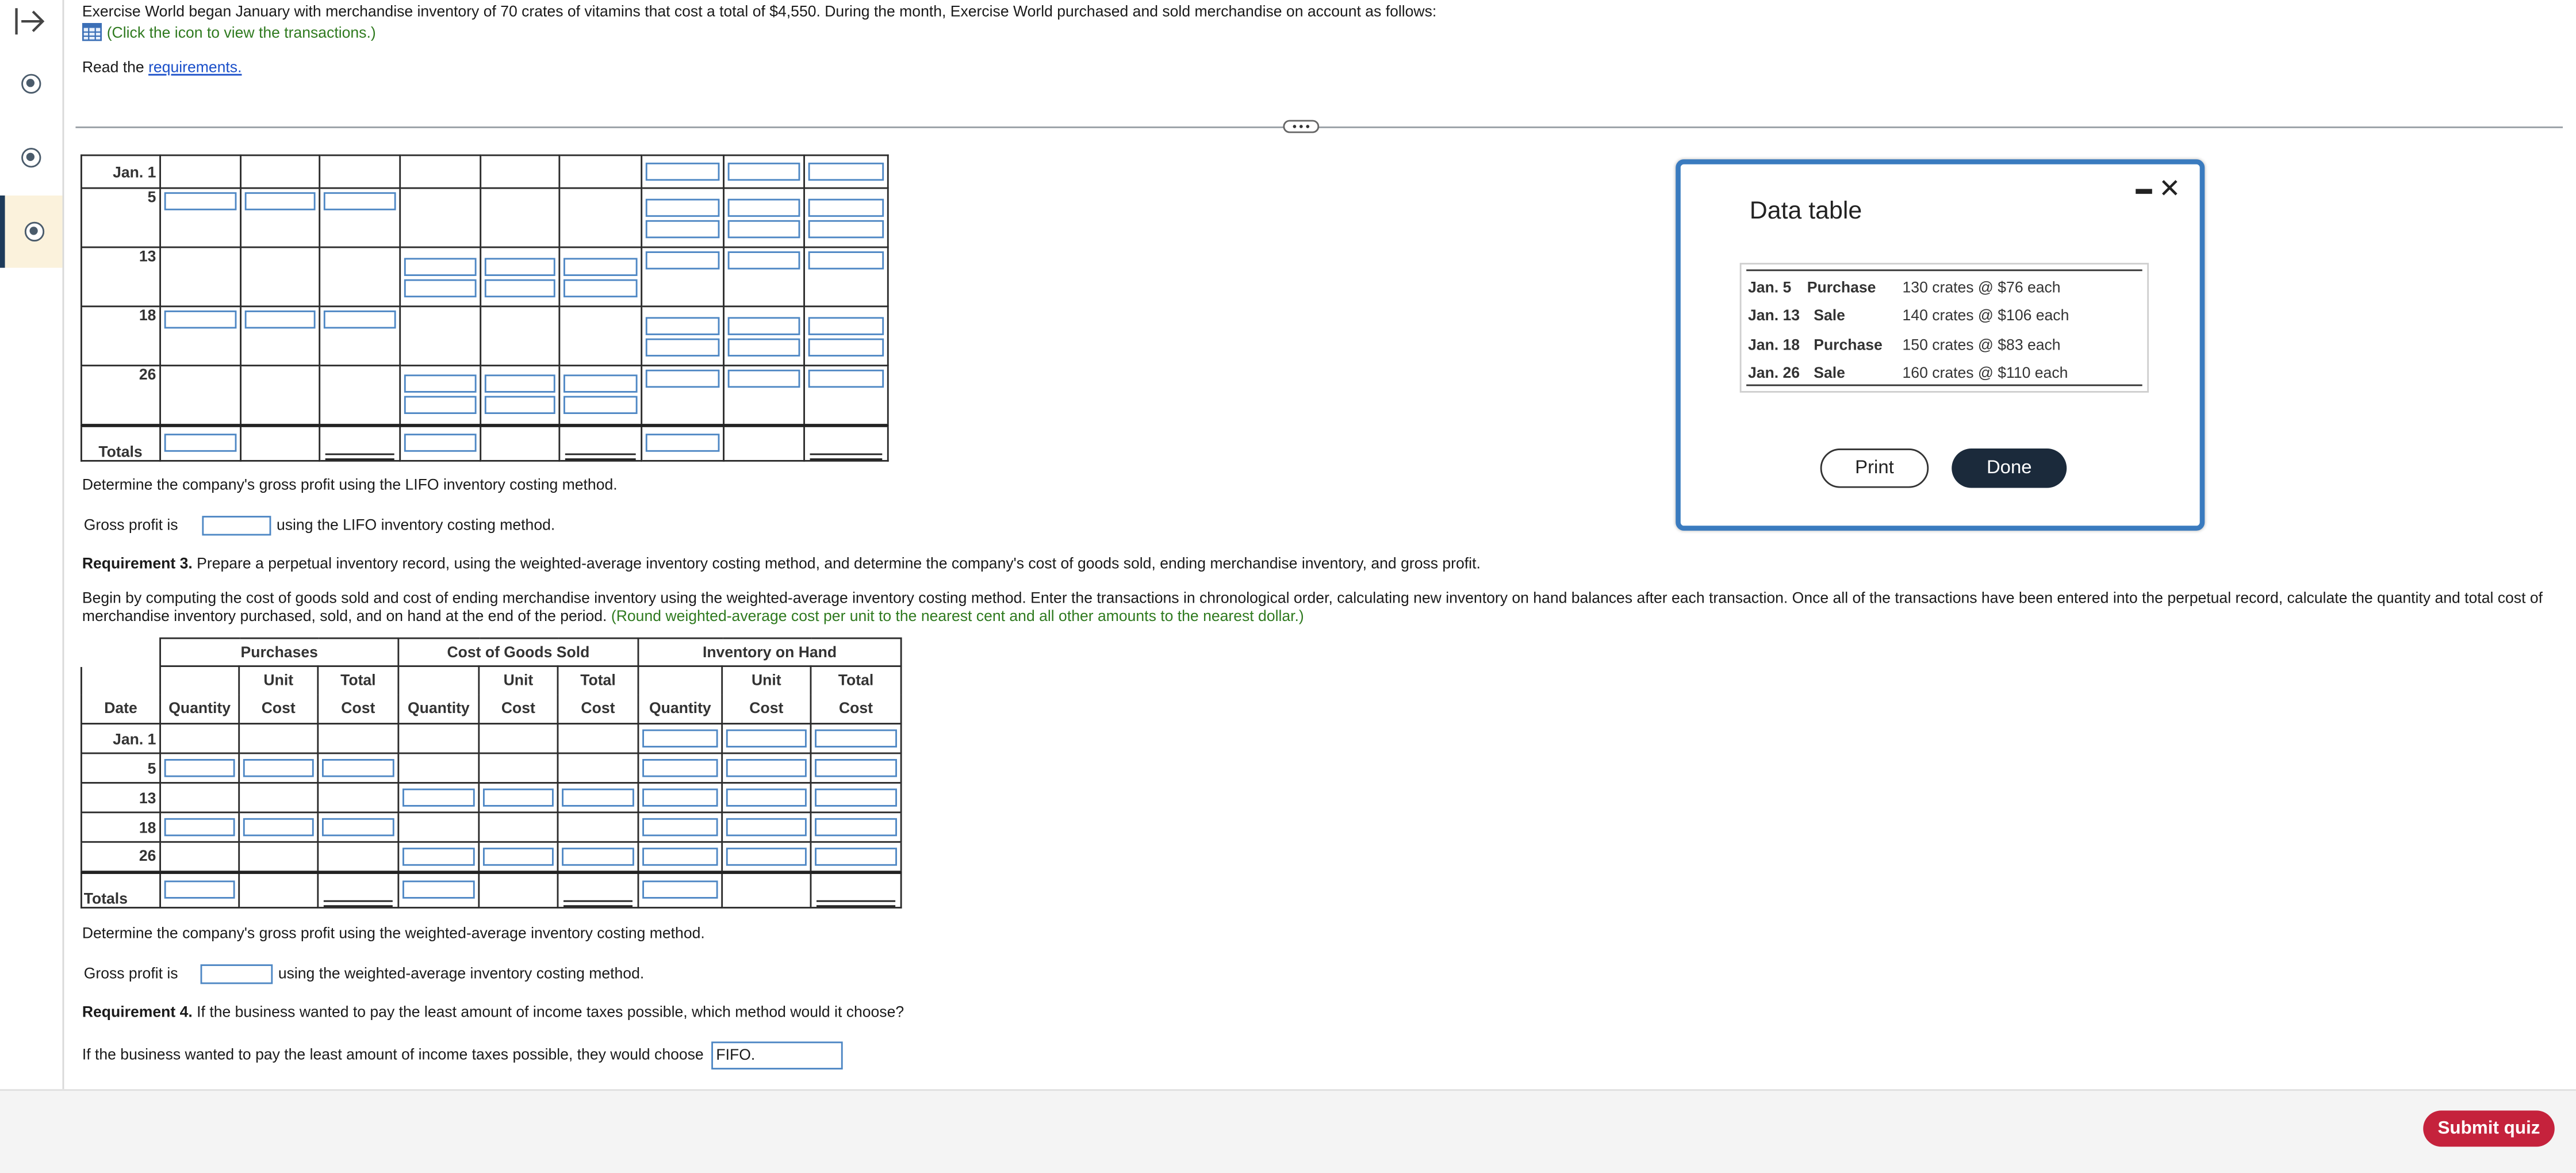  I want to click on print-button: Print, so click(1874, 468).